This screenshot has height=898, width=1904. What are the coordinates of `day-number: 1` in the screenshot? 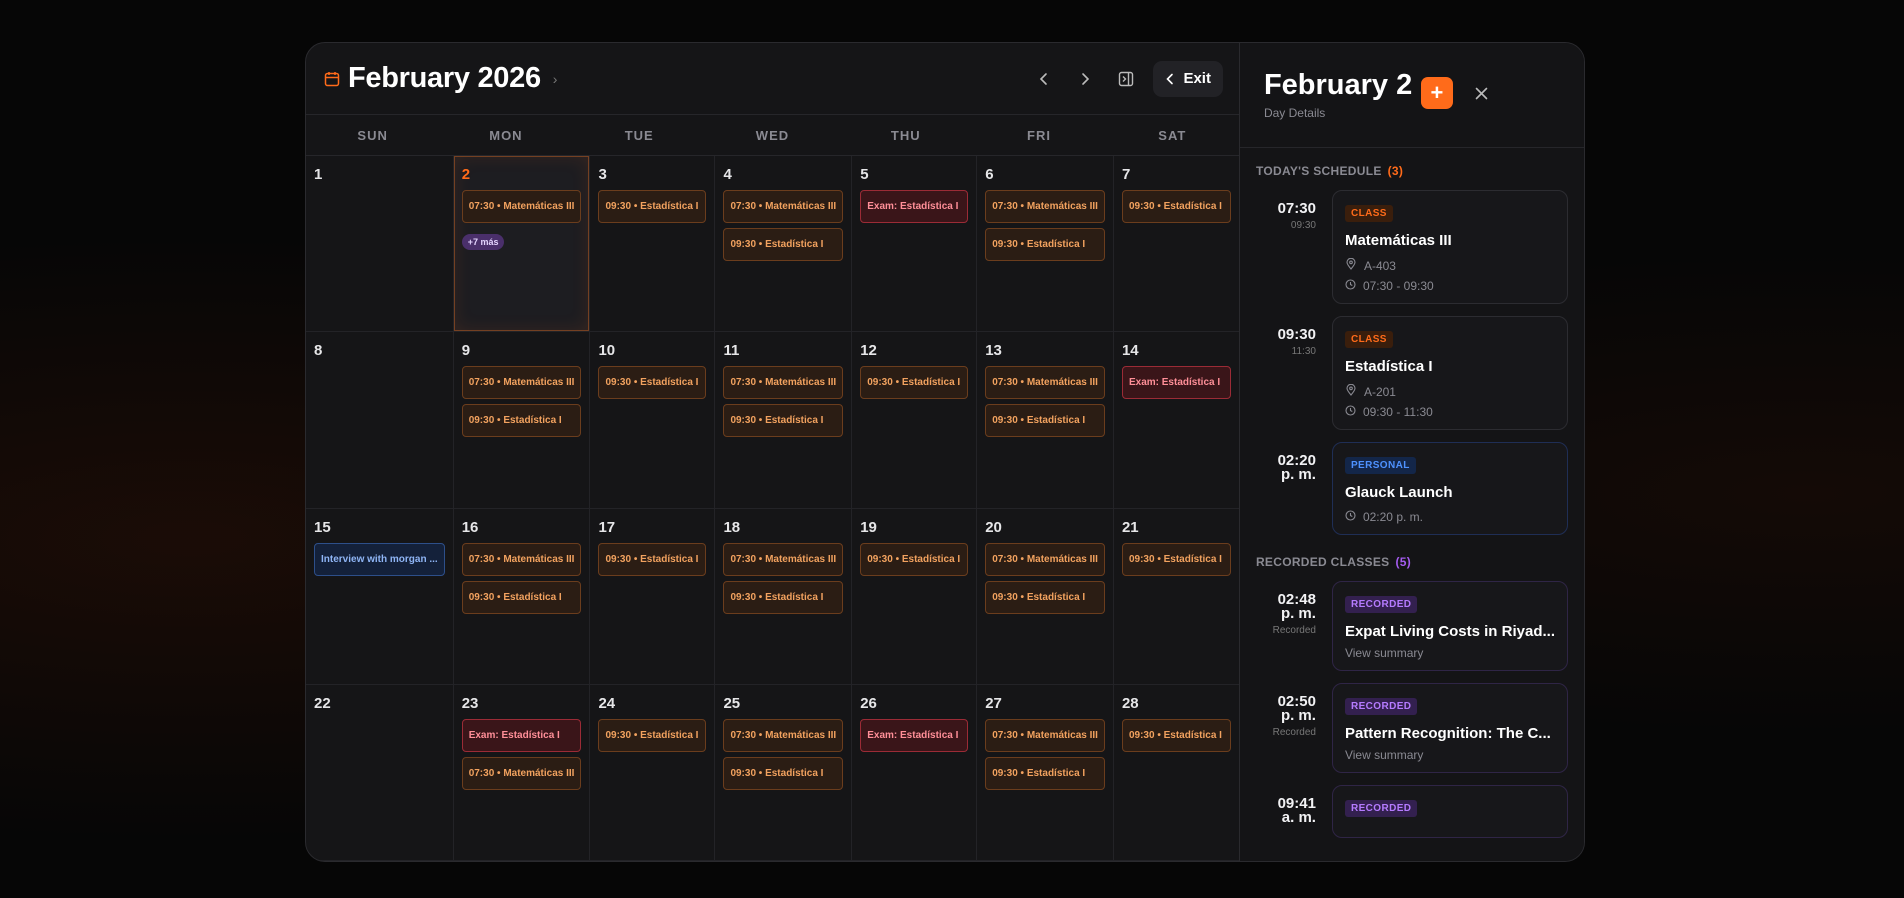 It's located at (318, 174).